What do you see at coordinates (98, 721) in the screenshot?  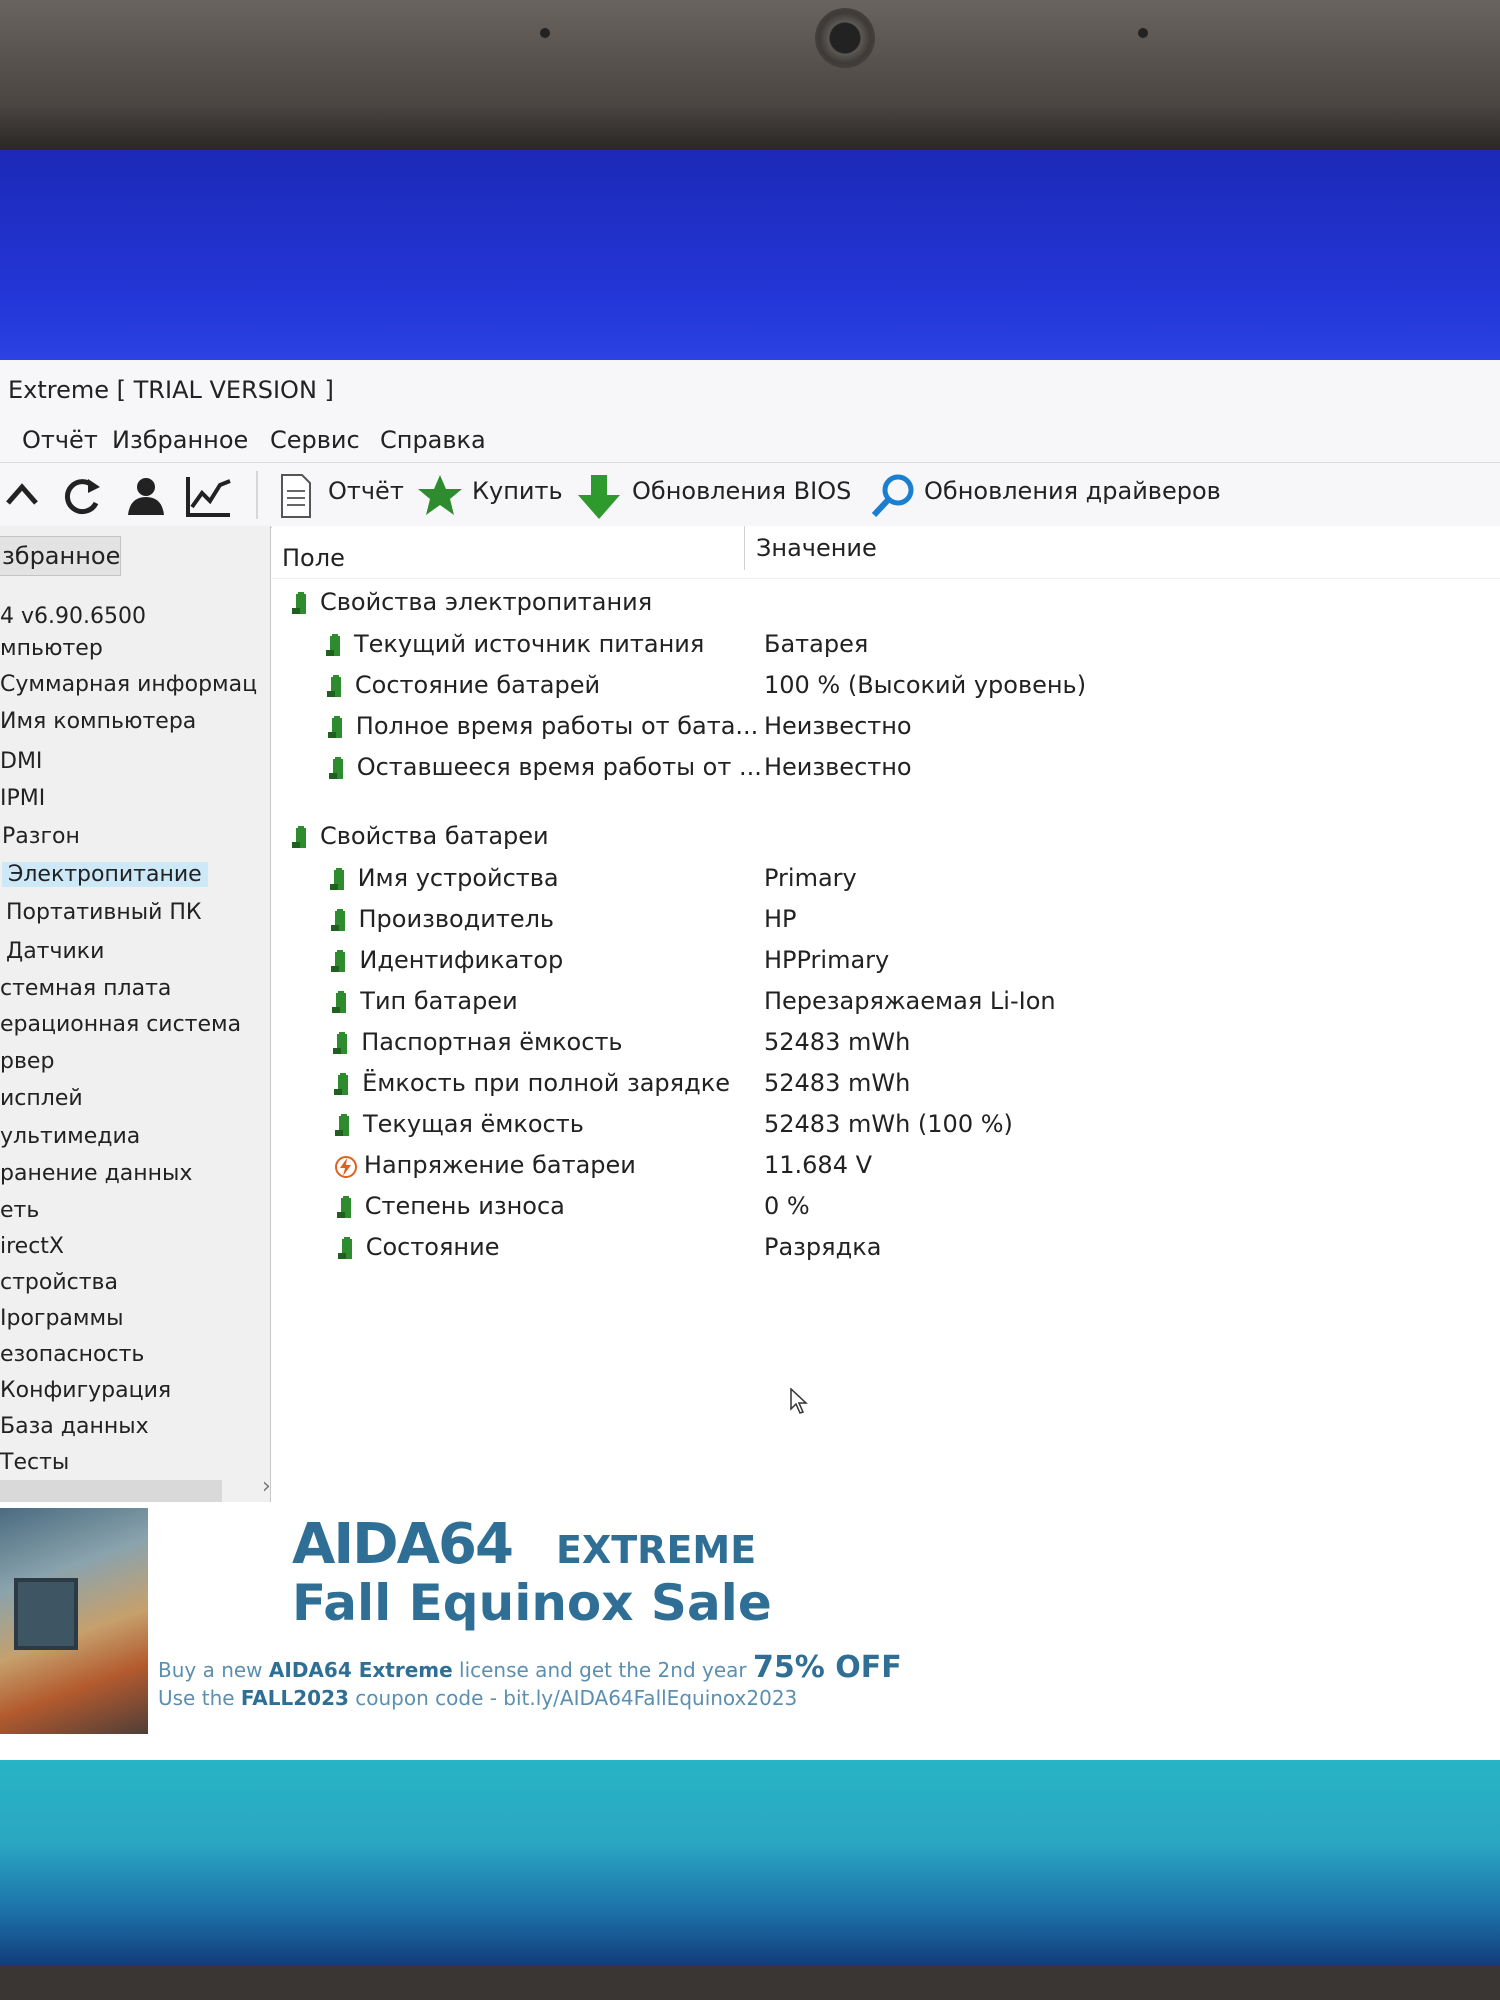 I see `tree-item: Имя компьютера` at bounding box center [98, 721].